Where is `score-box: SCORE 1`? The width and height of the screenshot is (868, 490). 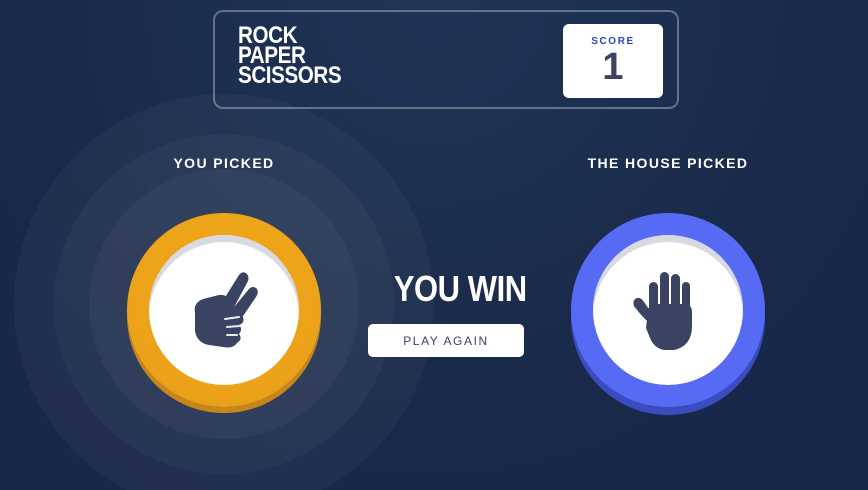
score-box: SCORE 1 is located at coordinates (613, 61).